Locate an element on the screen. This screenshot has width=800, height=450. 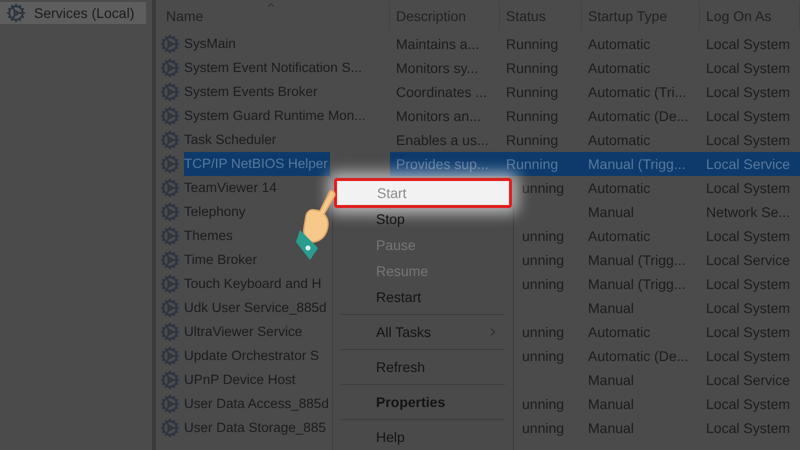
status-cell: Running is located at coordinates (541, 164).